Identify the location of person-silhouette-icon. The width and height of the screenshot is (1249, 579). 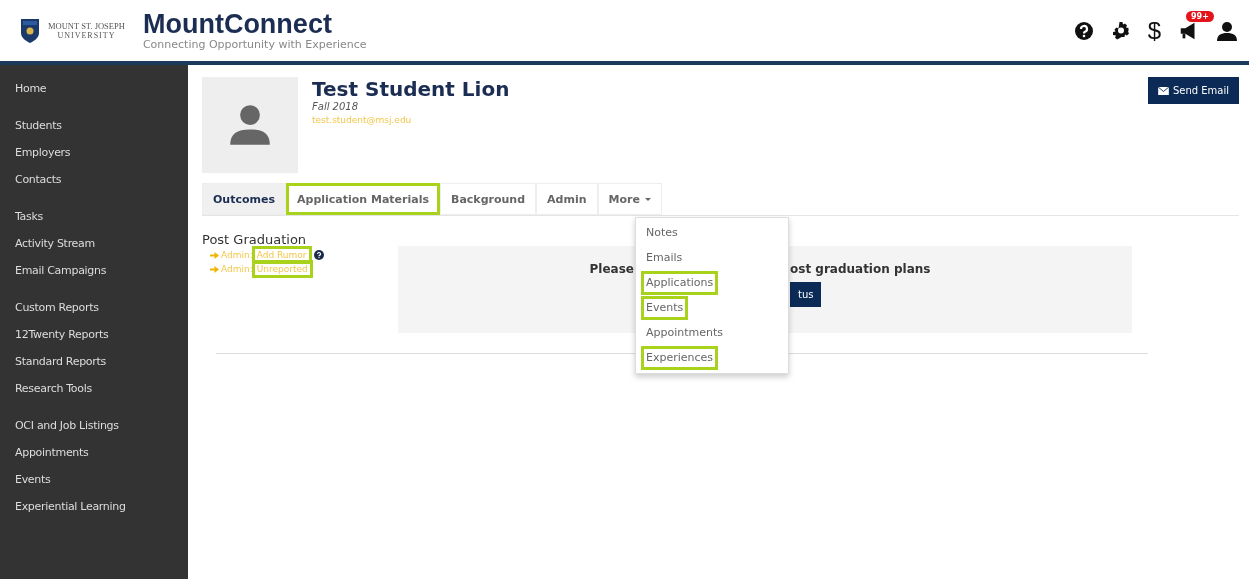
(250, 125).